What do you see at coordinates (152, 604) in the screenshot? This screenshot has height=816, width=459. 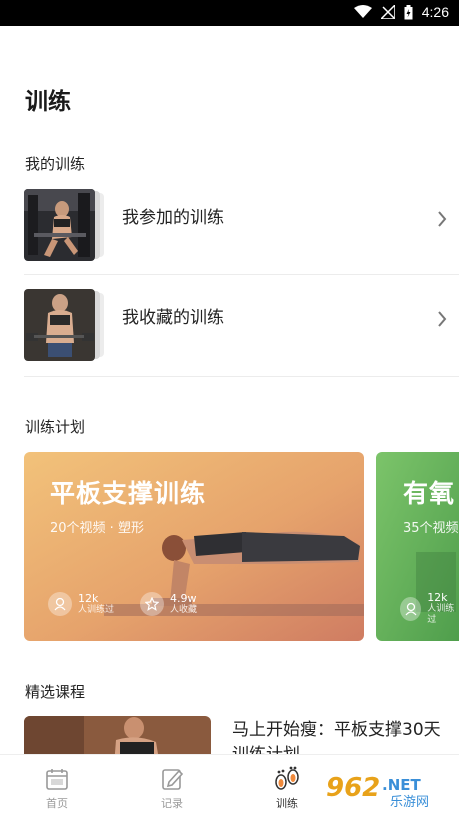 I see `star-icon` at bounding box center [152, 604].